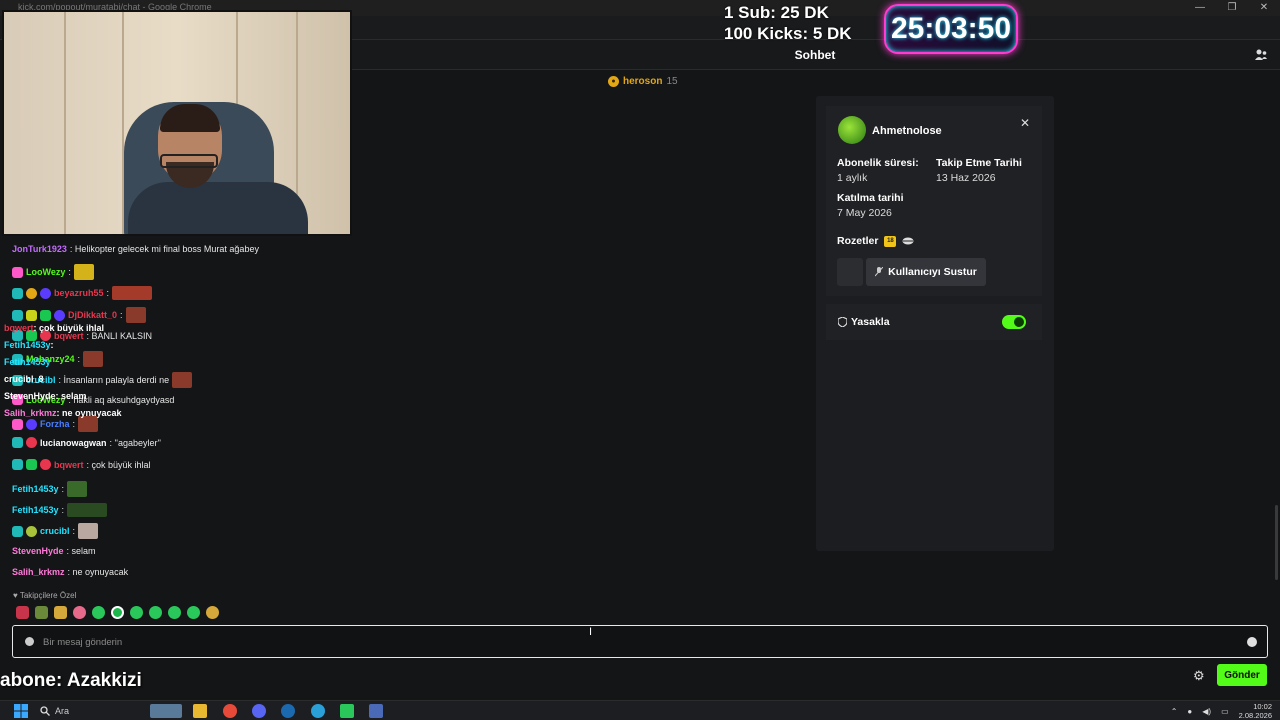 Image resolution: width=1280 pixels, height=720 pixels. Describe the element at coordinates (318, 711) in the screenshot. I see `edge-icon` at that location.